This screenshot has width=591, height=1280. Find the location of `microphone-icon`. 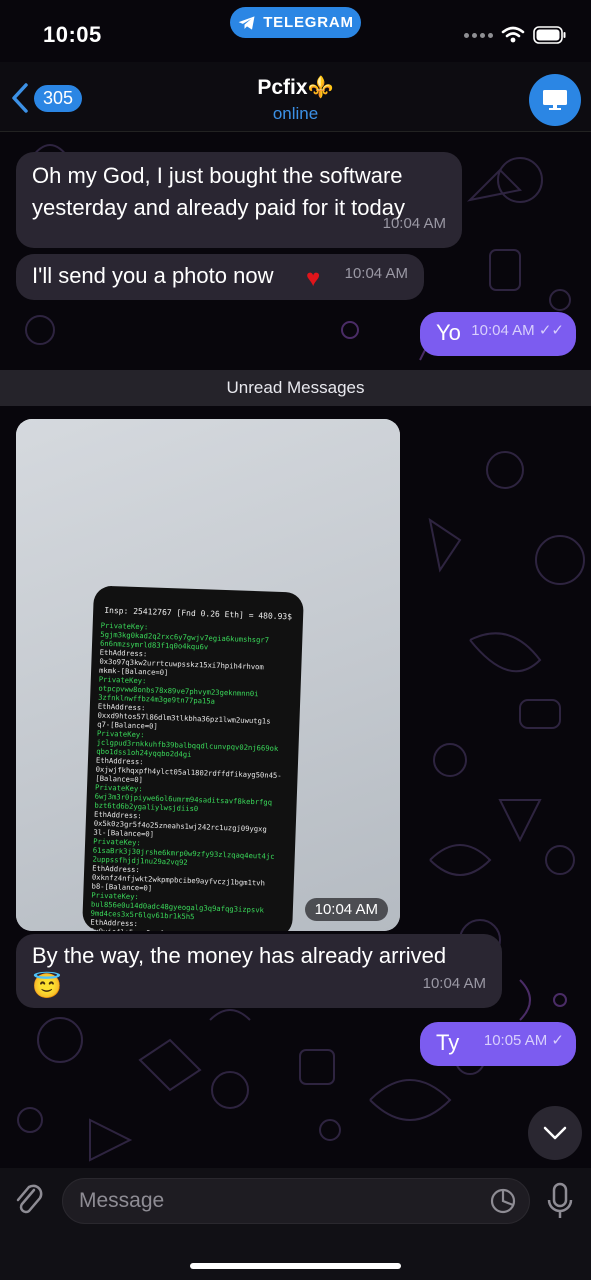

microphone-icon is located at coordinates (560, 1201).